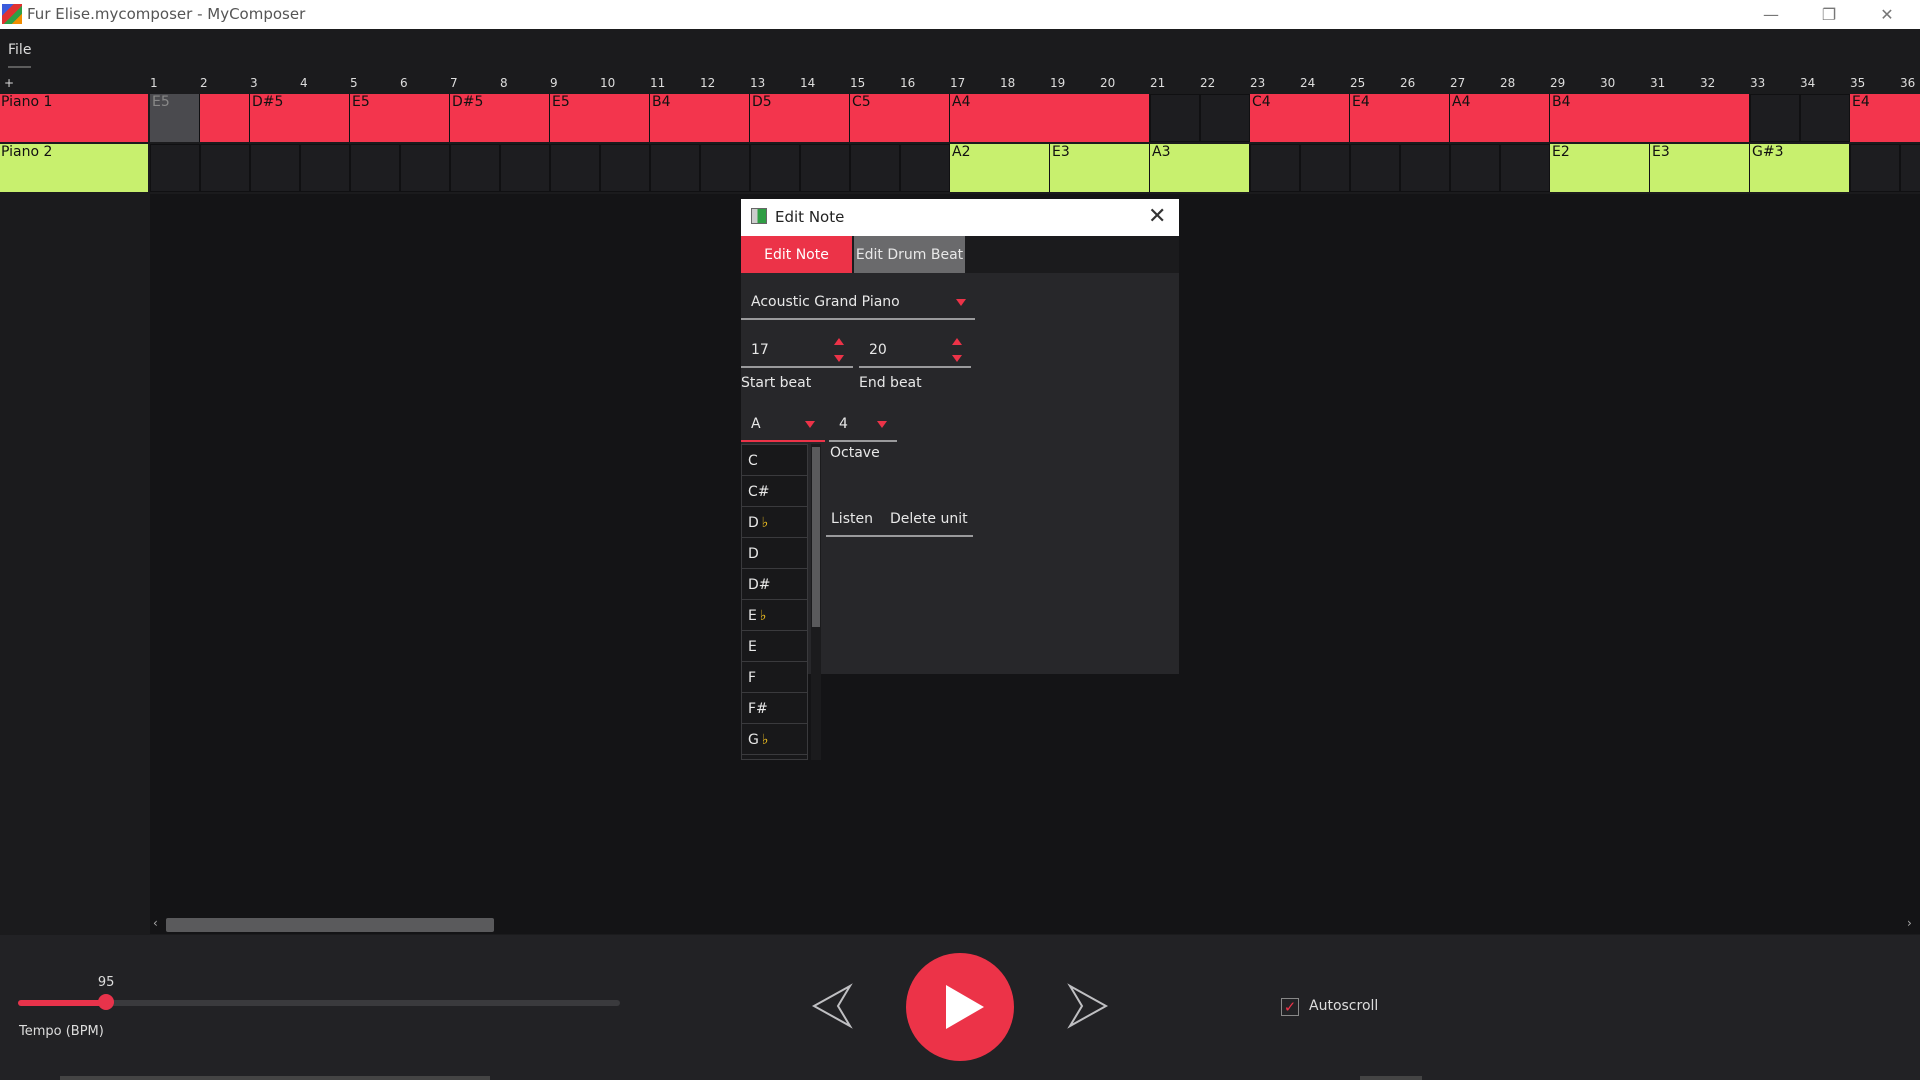 This screenshot has height=1080, width=1920. Describe the element at coordinates (1108, 83) in the screenshot. I see `beat-number: 20` at that location.